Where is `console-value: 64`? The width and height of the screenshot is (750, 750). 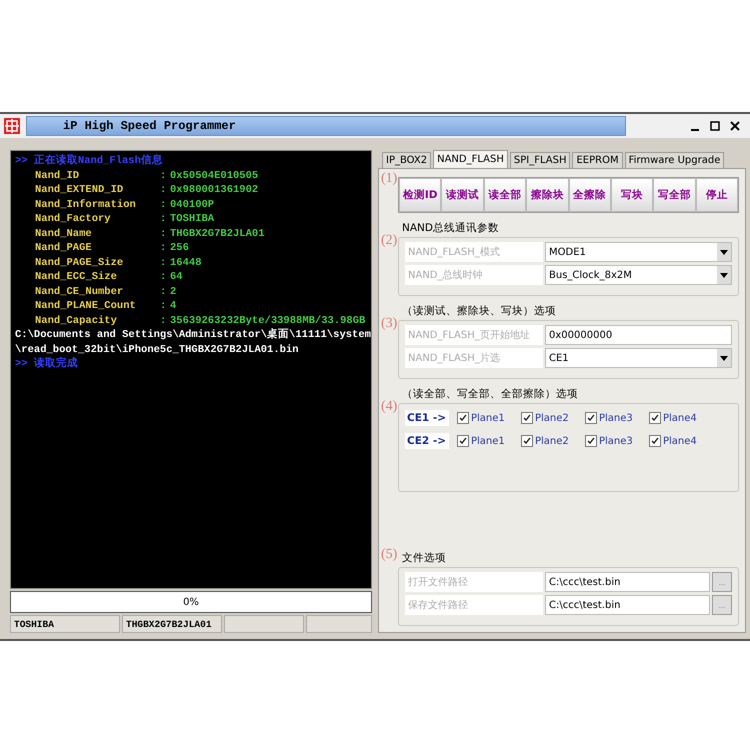 console-value: 64 is located at coordinates (176, 277).